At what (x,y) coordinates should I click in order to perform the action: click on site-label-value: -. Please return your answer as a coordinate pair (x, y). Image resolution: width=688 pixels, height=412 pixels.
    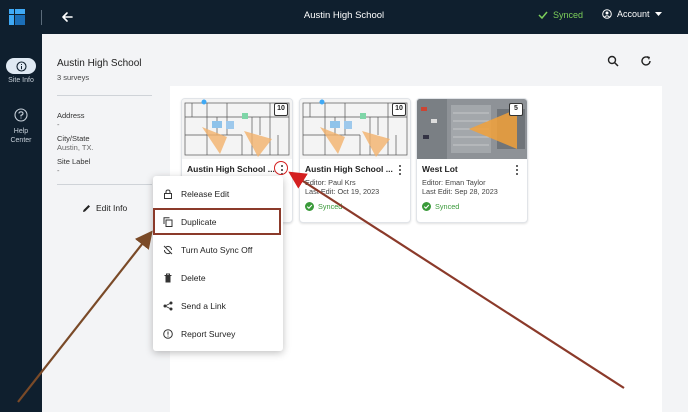
    Looking at the image, I should click on (58, 170).